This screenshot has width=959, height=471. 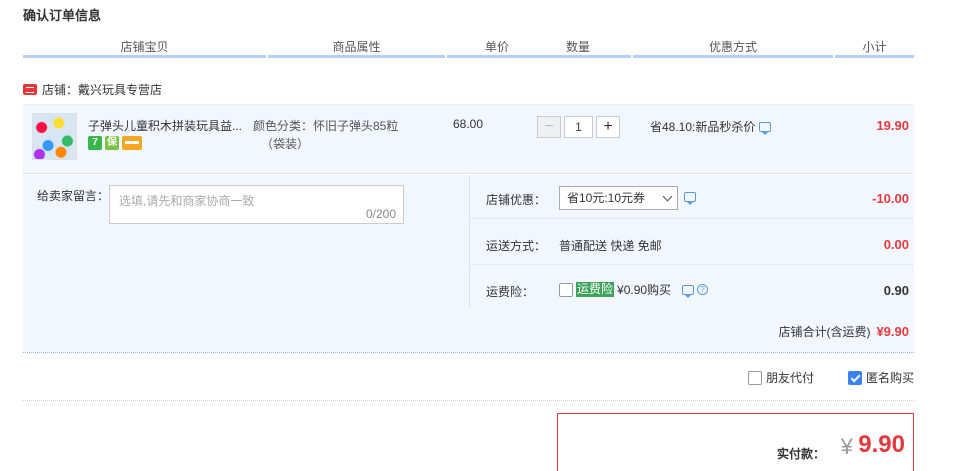 I want to click on anonymous-label: 匿名购买, so click(x=889, y=378).